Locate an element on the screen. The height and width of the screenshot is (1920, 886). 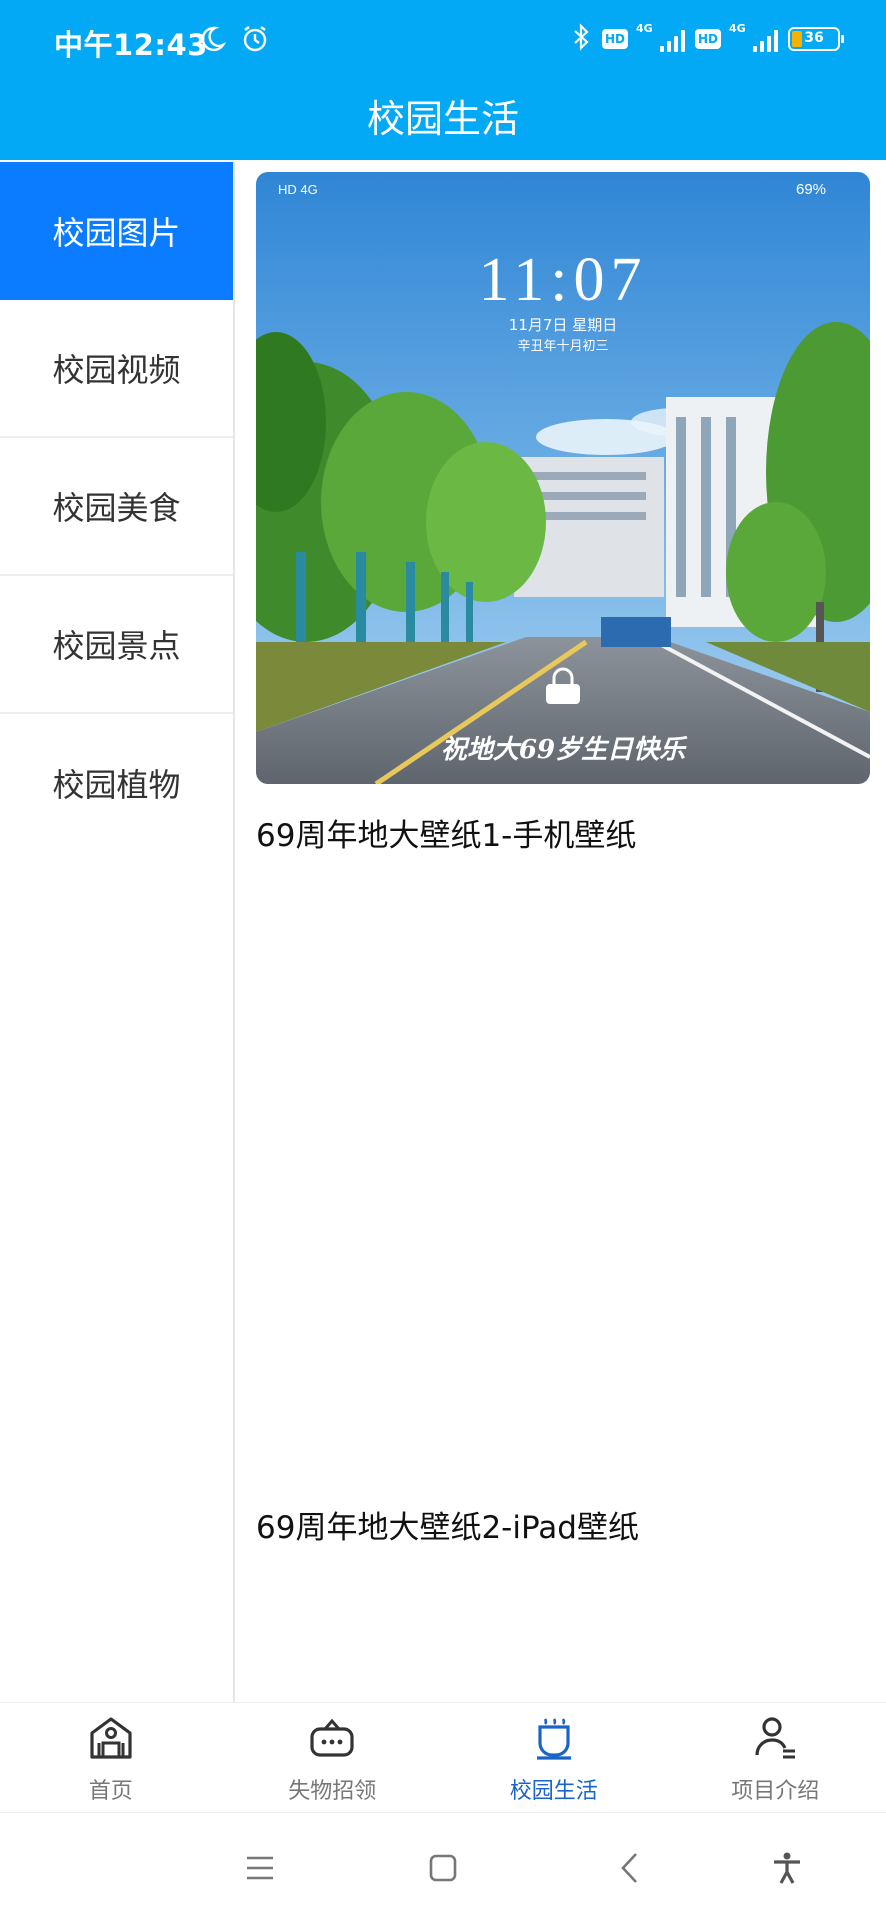
app-header: 中午12:43 HD 4G HD 4G 36 校园生活 is located at coordinates (443, 80).